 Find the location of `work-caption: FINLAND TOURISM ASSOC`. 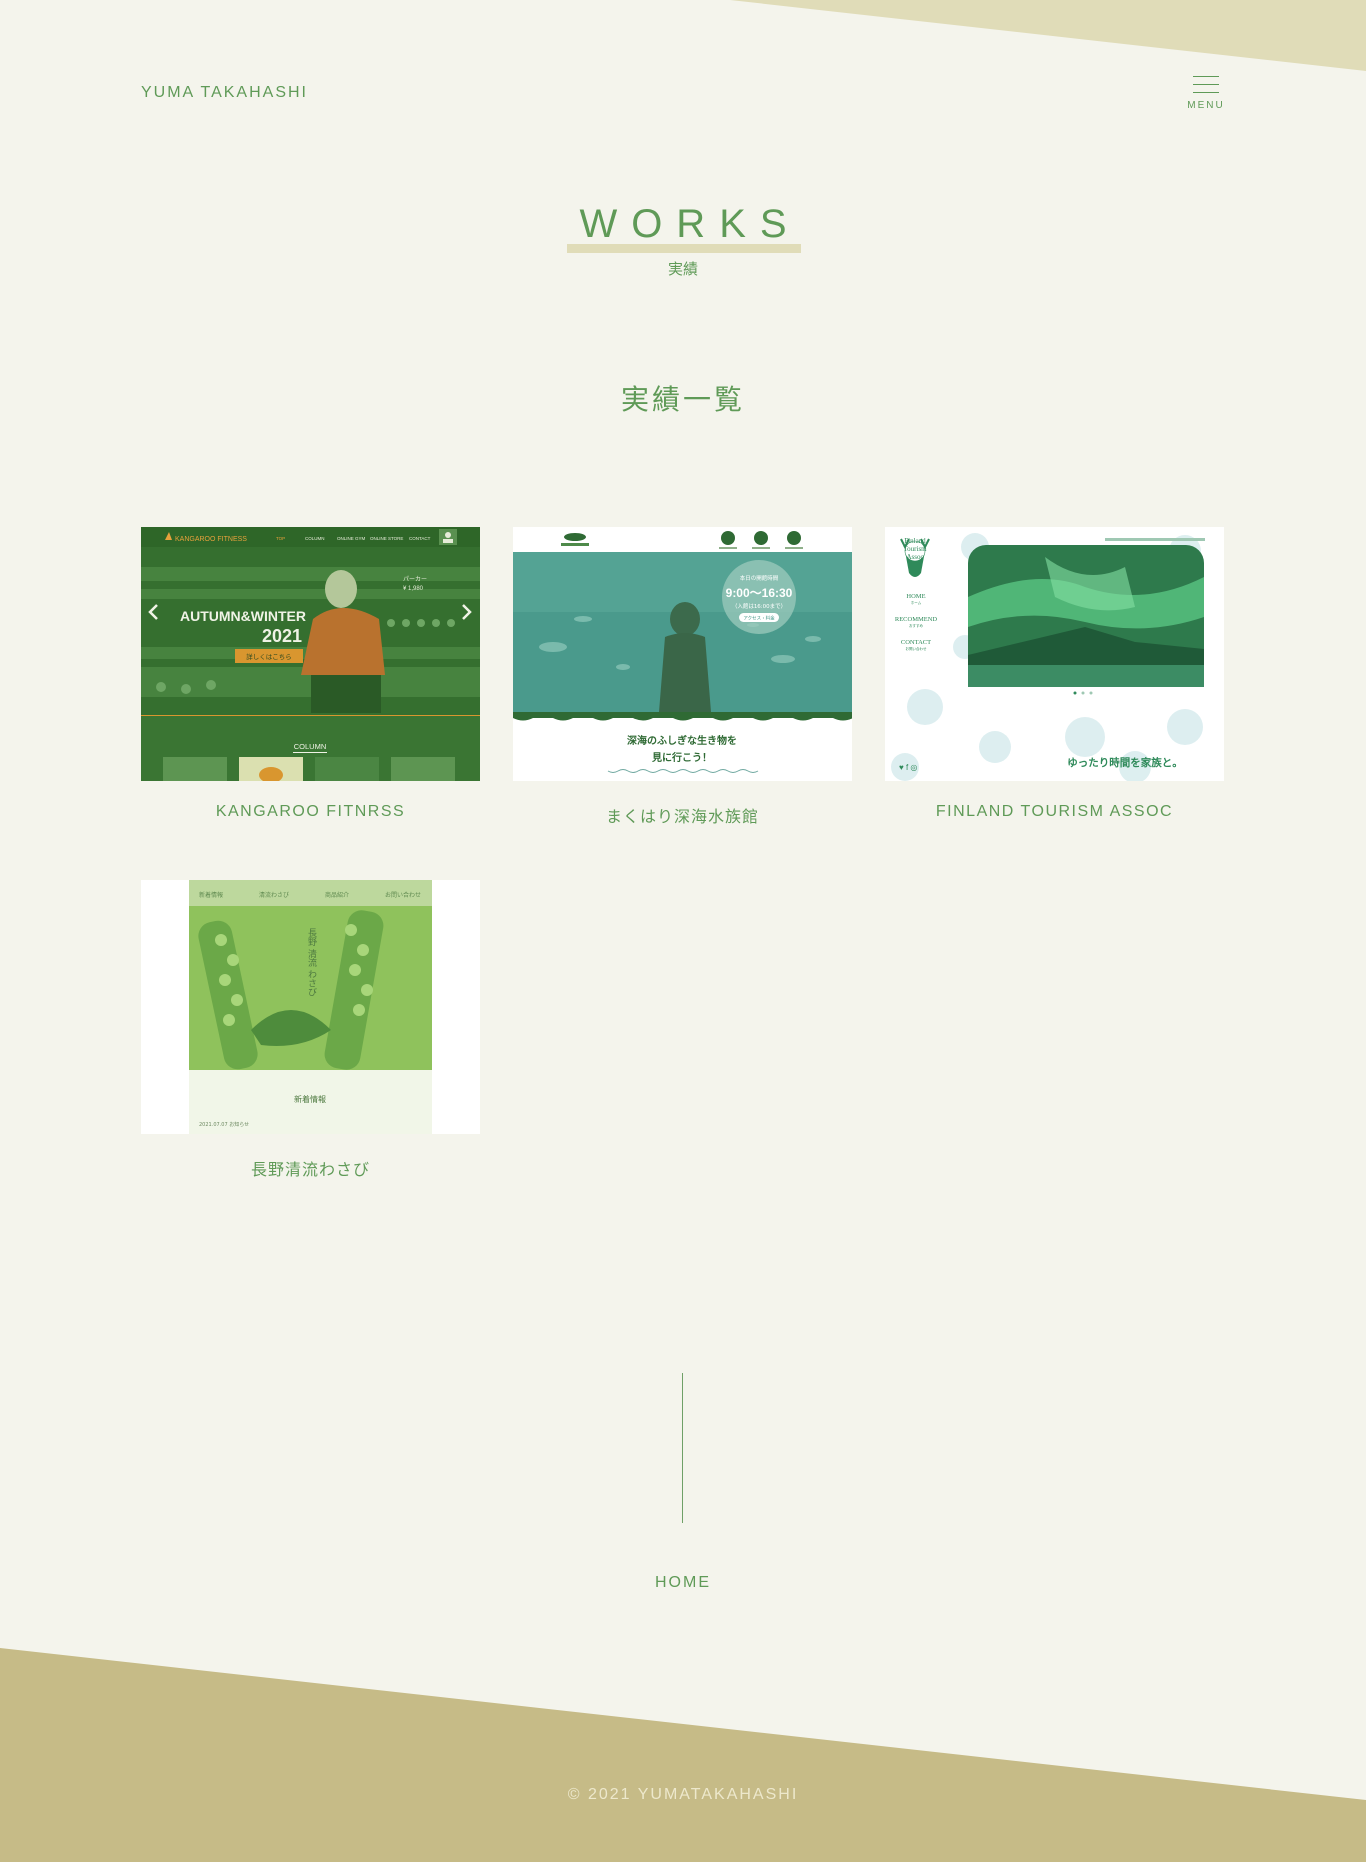

work-caption: FINLAND TOURISM ASSOC is located at coordinates (1054, 812).